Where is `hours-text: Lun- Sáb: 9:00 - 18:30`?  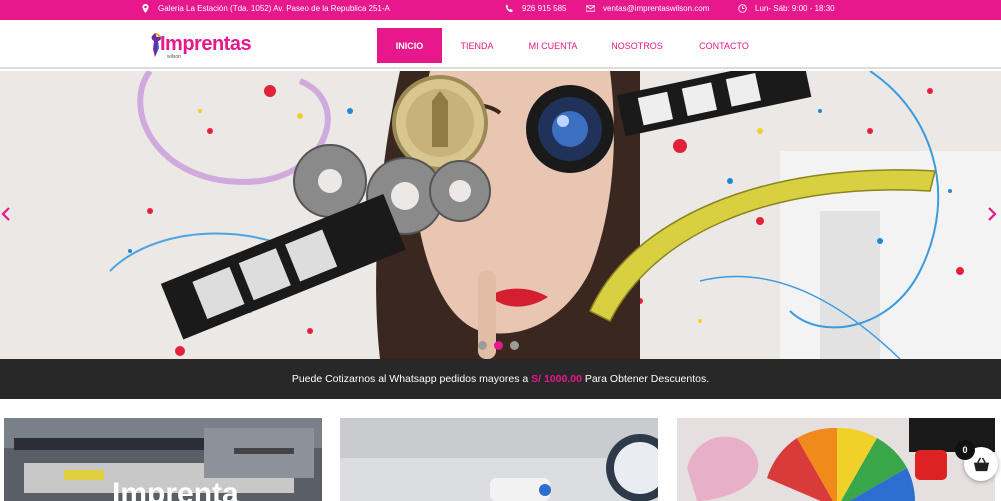 hours-text: Lun- Sáb: 9:00 - 18:30 is located at coordinates (795, 8).